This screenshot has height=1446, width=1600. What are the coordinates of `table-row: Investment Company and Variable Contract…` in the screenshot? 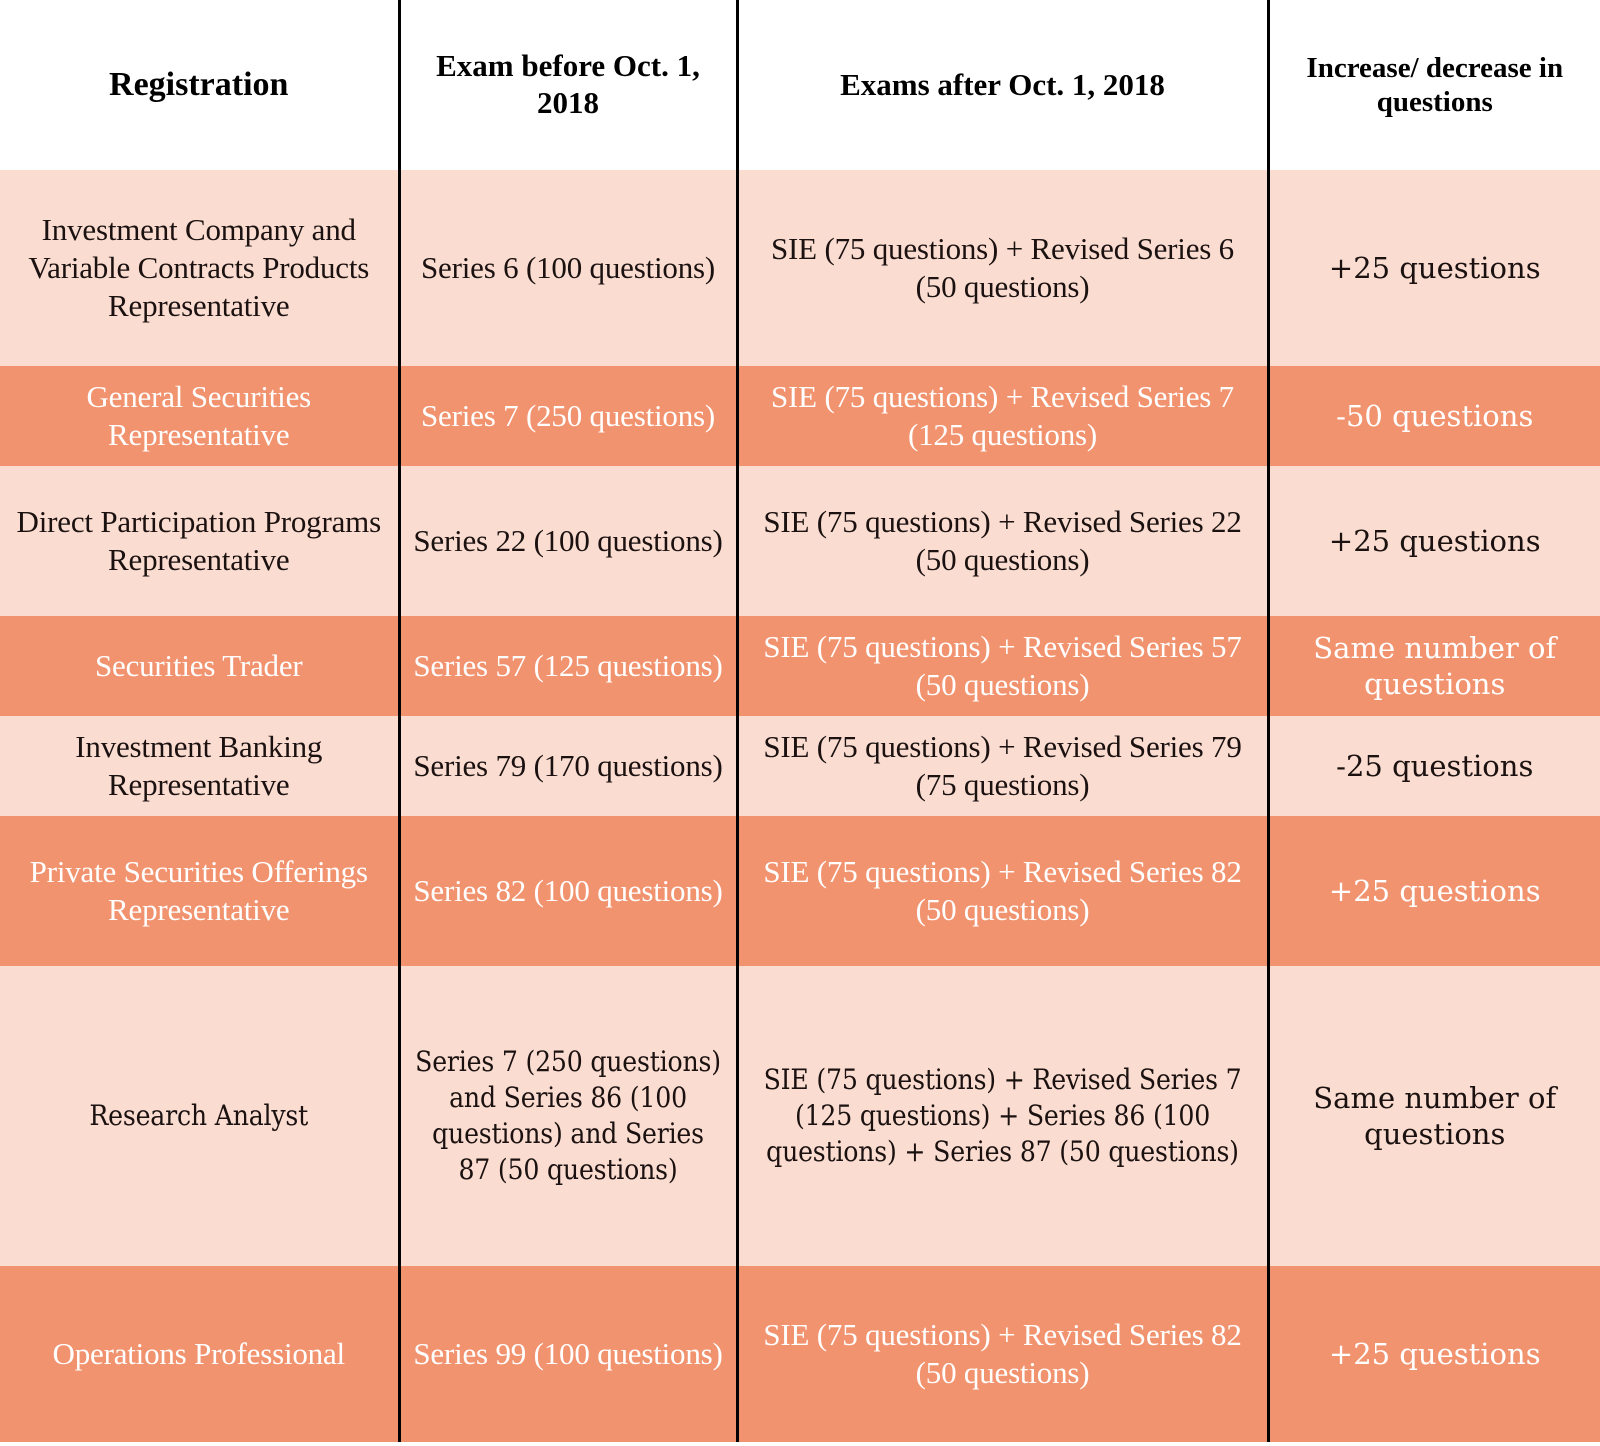 It's located at (800, 268).